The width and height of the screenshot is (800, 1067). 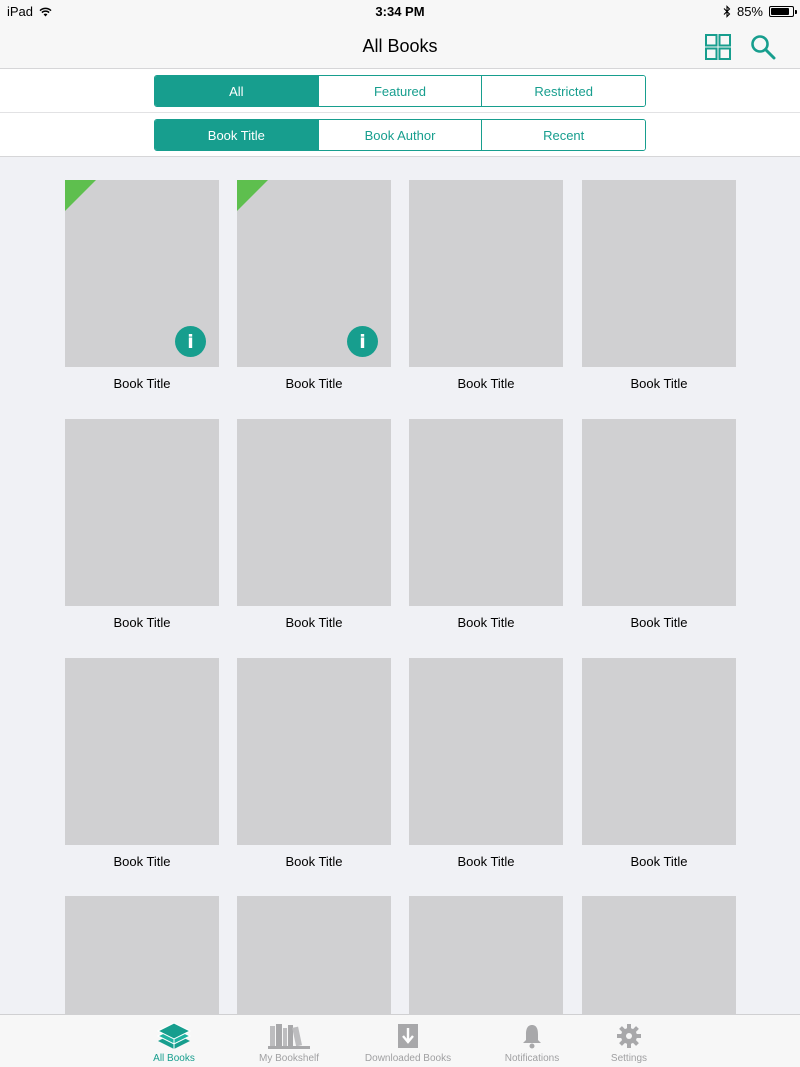 I want to click on sort-segmented-control: Book Title Book Author Recent, so click(x=400, y=135).